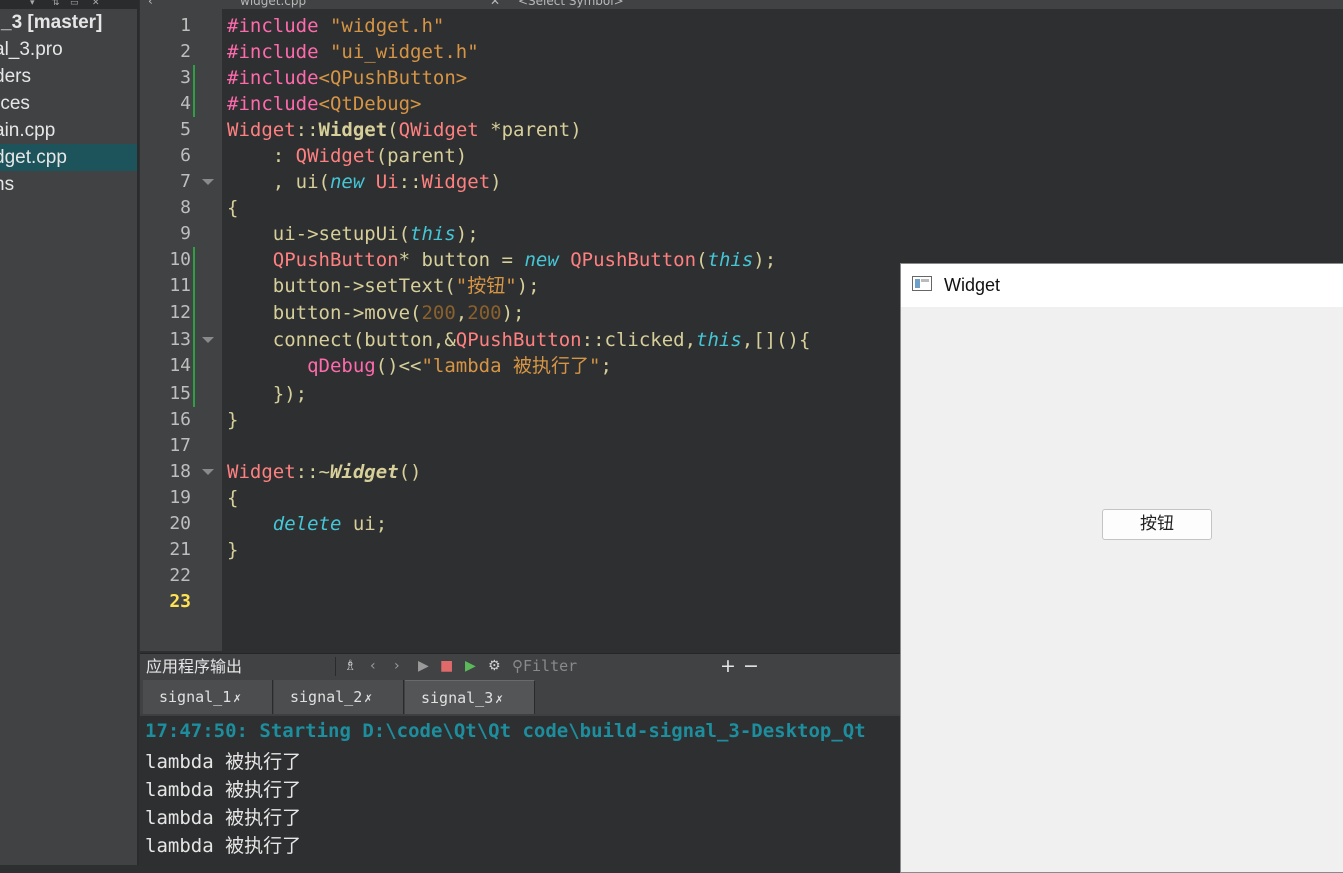  I want to click on tab-signal-3: signal_3 ✗, so click(470, 697).